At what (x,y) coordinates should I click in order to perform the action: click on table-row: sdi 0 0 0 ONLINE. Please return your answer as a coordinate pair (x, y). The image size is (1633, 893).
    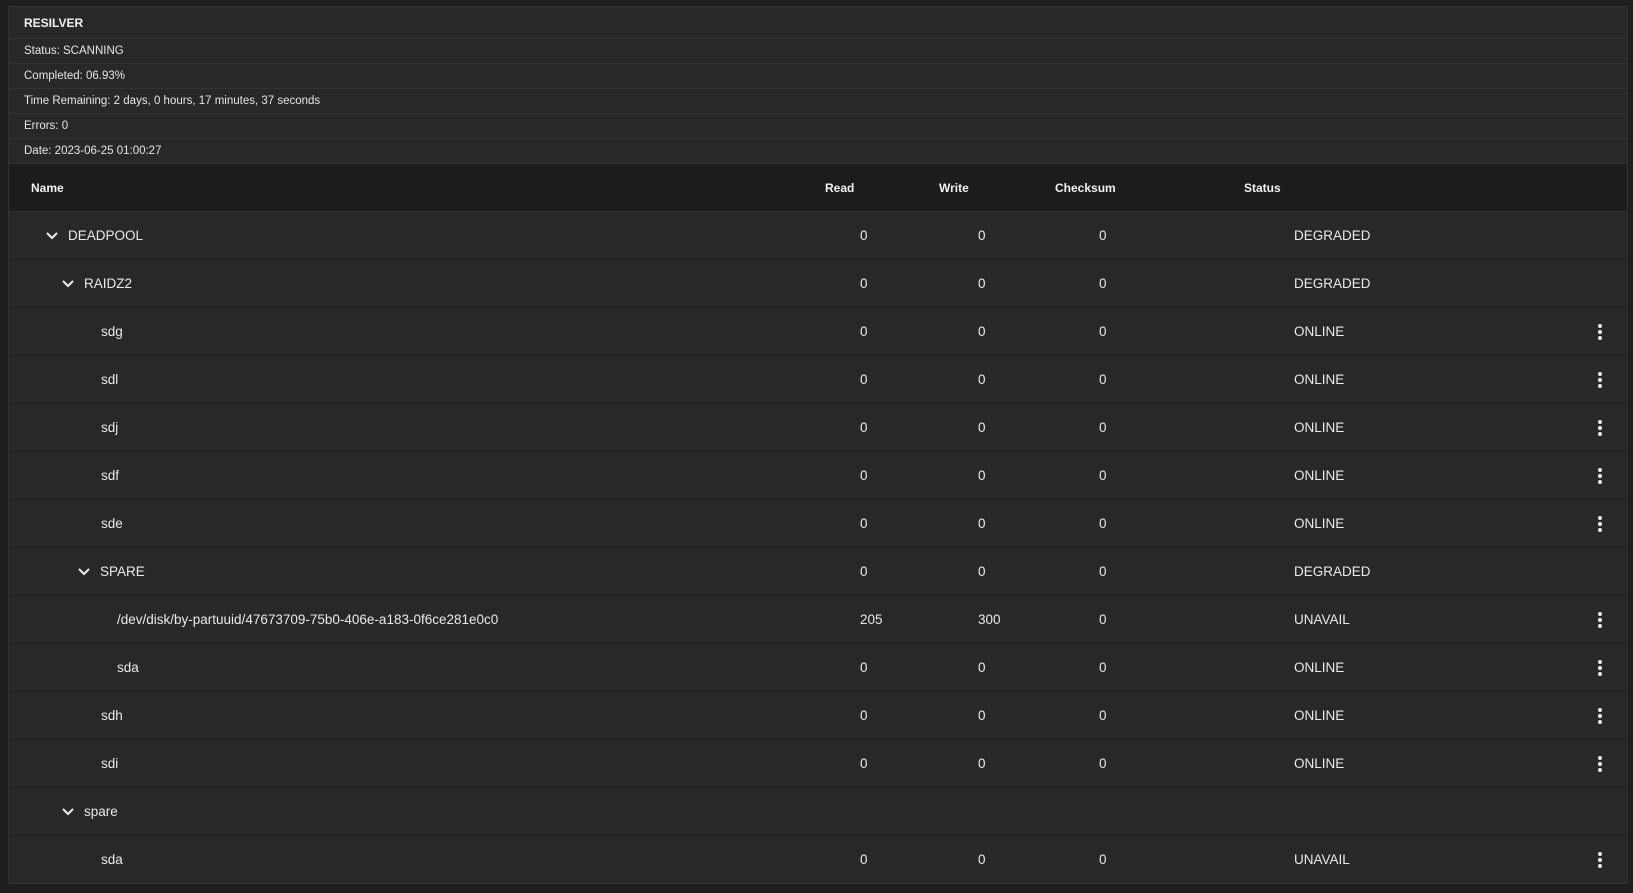
    Looking at the image, I should click on (818, 764).